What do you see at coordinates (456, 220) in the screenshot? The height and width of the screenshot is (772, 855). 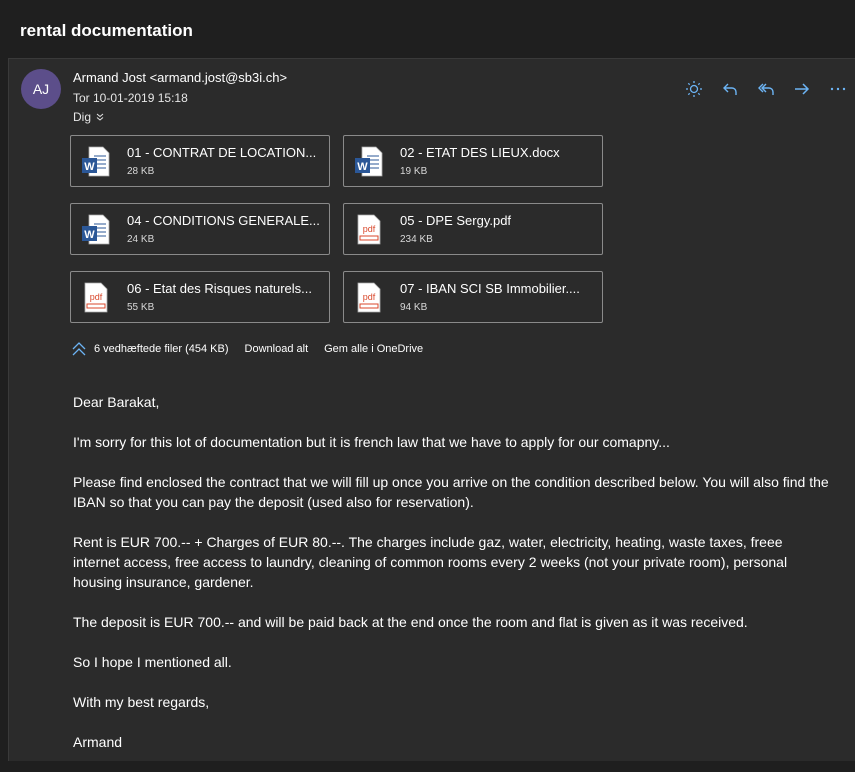 I see `attachment-name: 05 - DPE Sergy.pdf` at bounding box center [456, 220].